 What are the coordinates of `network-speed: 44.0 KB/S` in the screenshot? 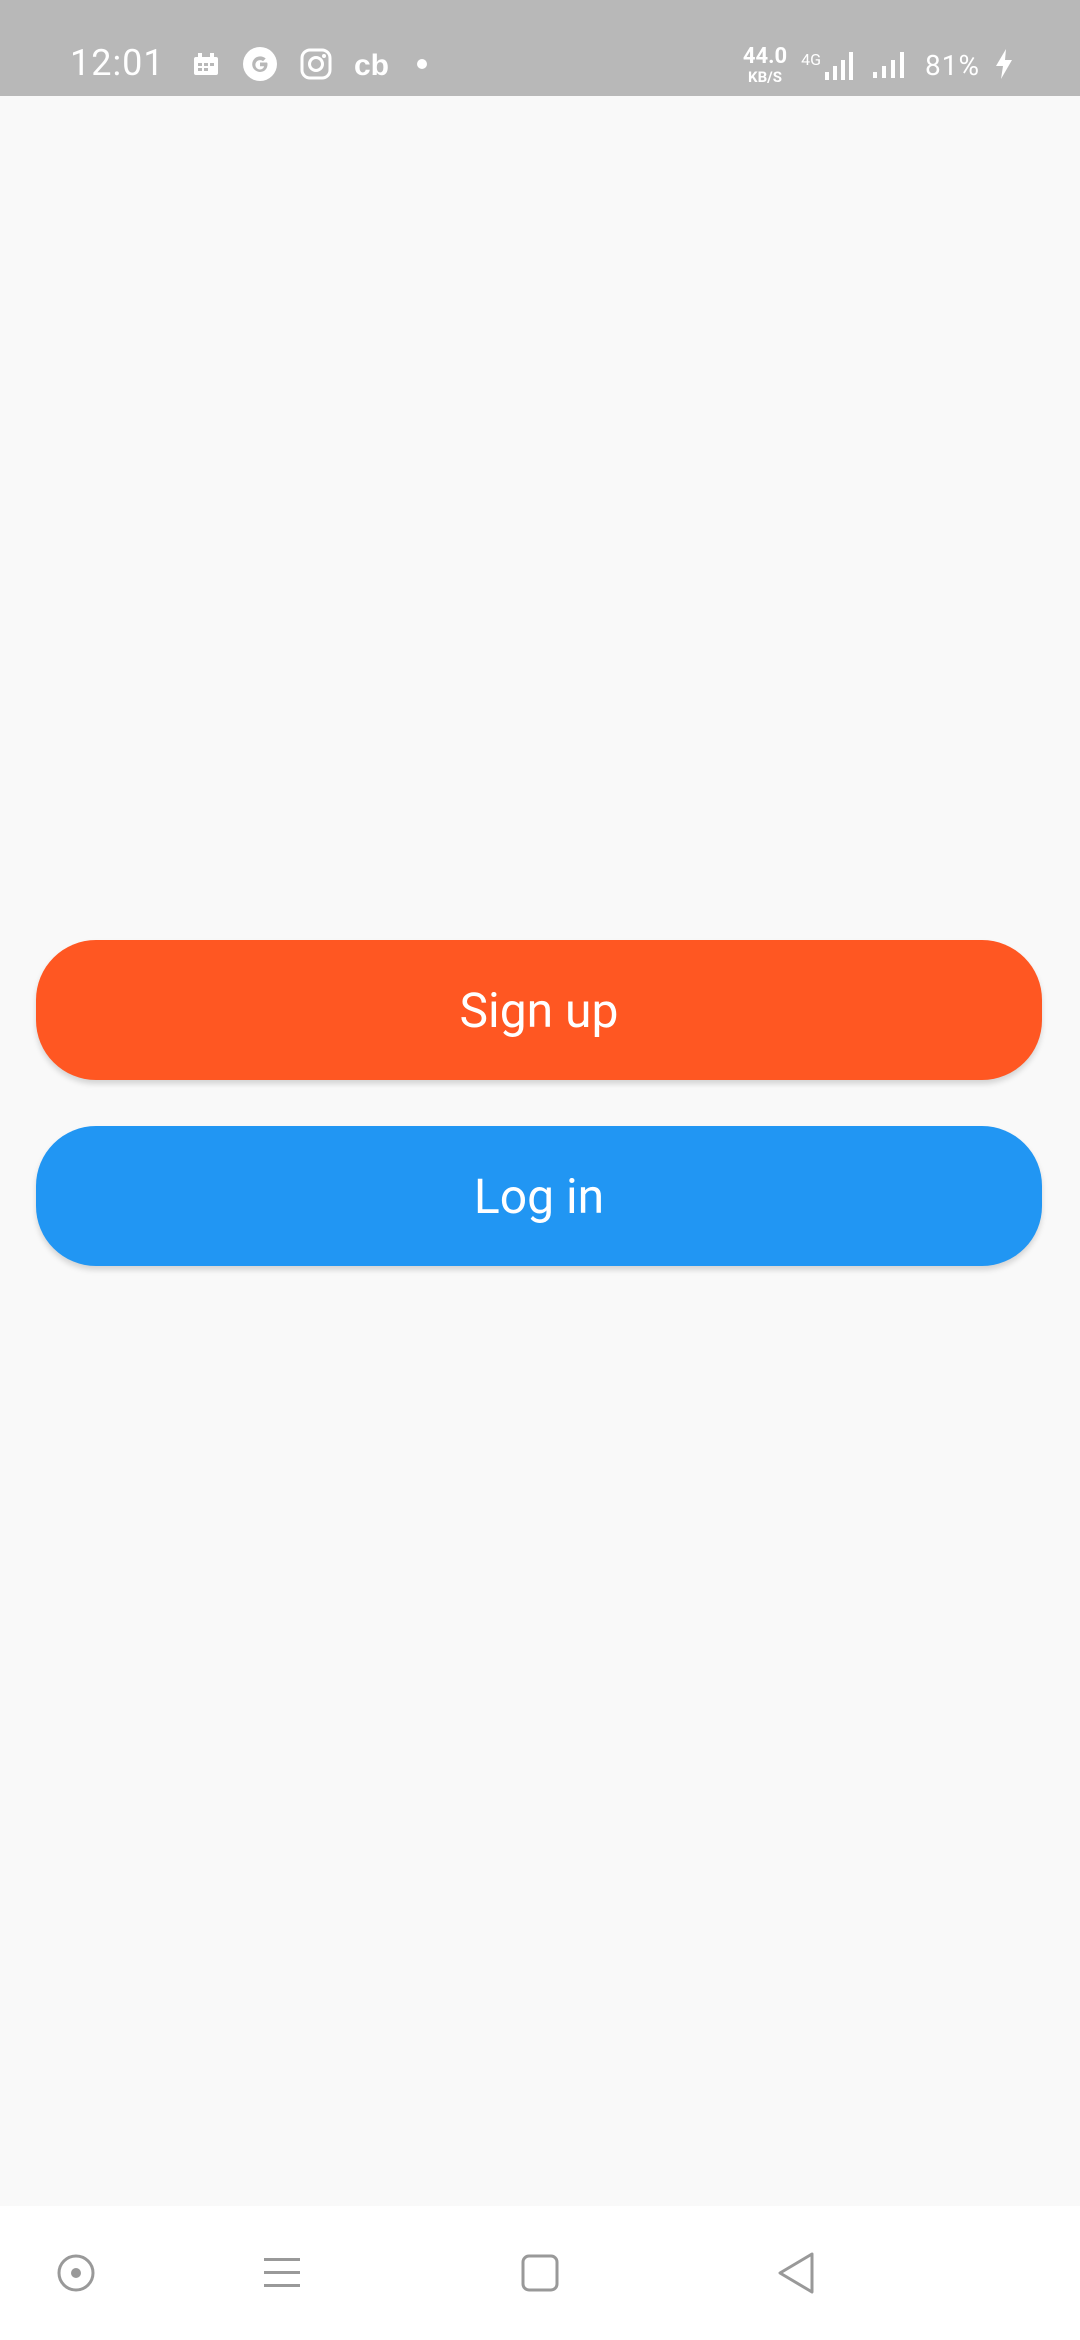 It's located at (765, 65).